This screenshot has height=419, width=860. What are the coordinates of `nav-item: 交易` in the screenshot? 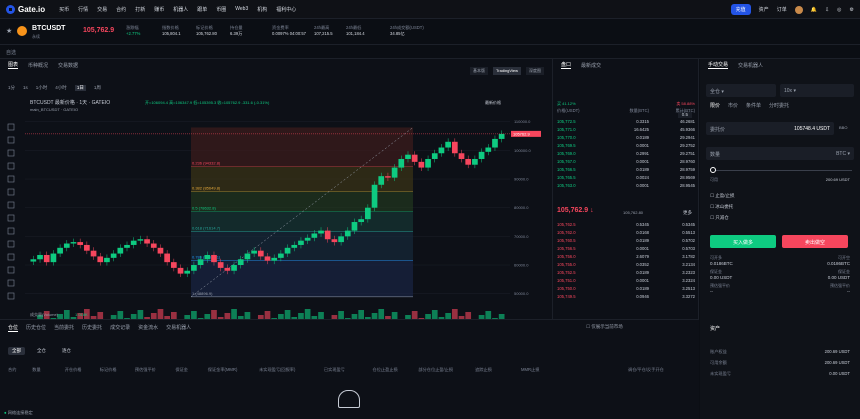 It's located at (102, 9).